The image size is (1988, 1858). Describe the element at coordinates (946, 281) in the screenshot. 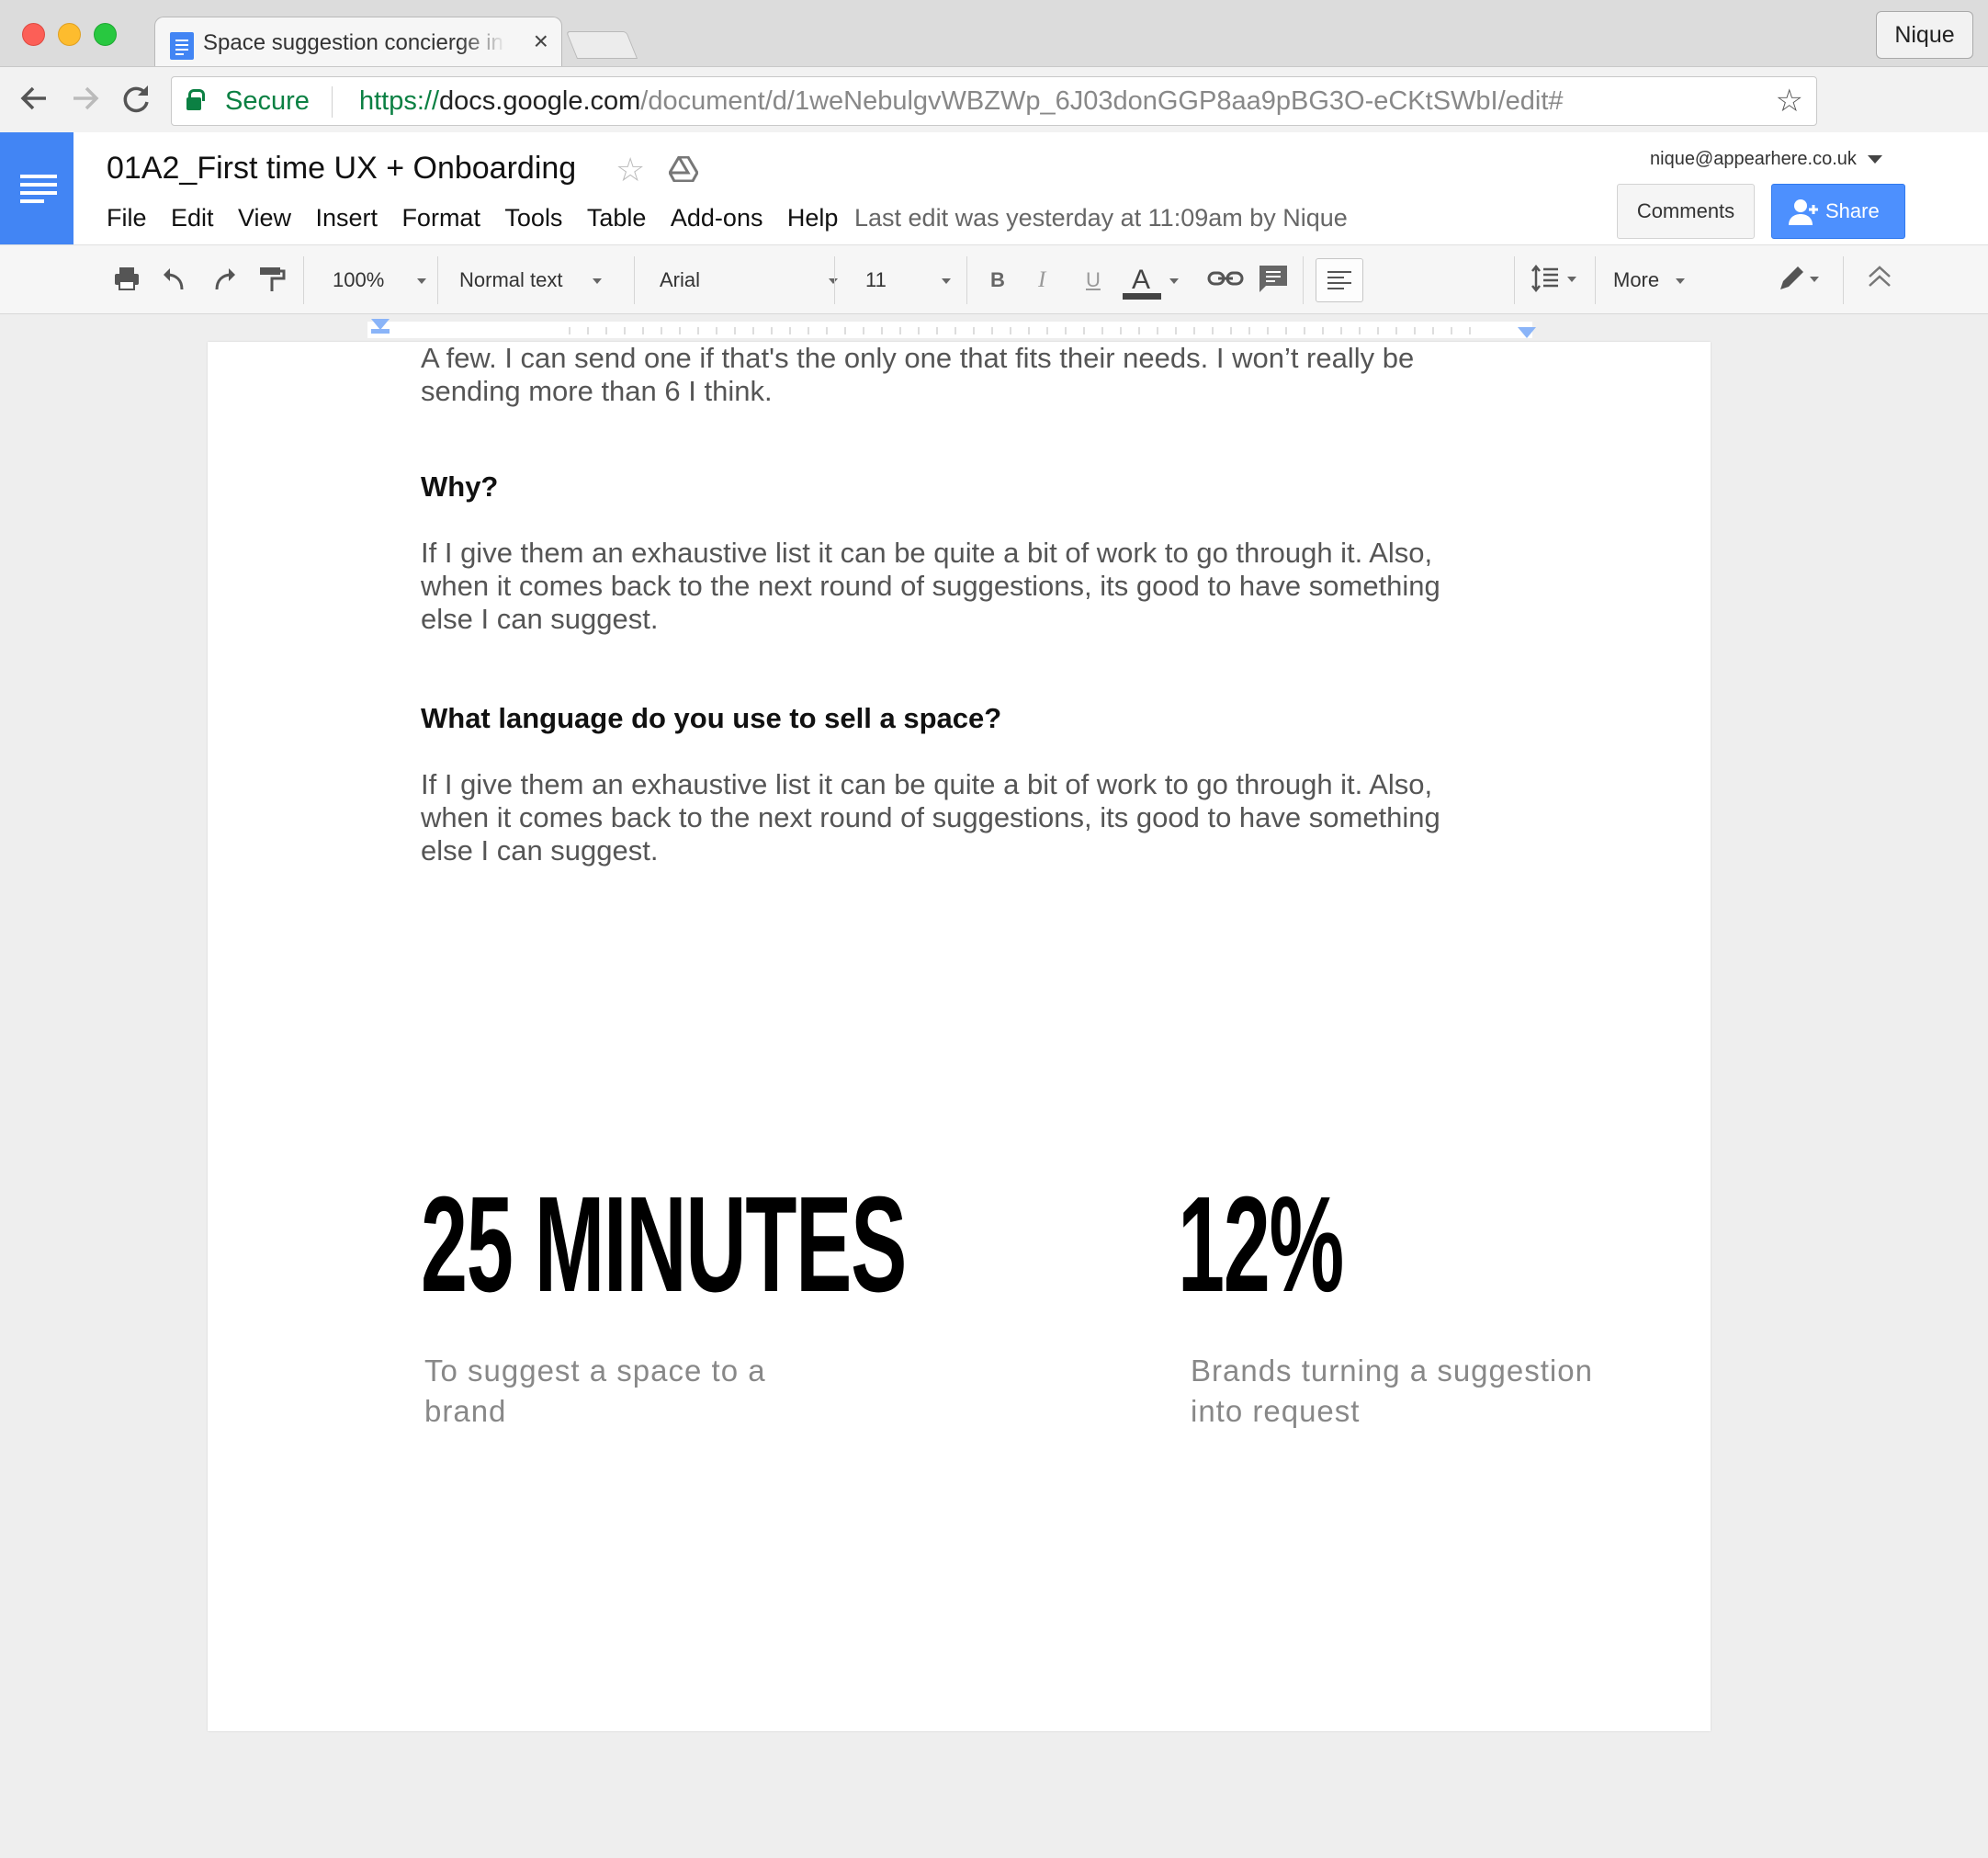

I see `font-size-caret-icon` at that location.